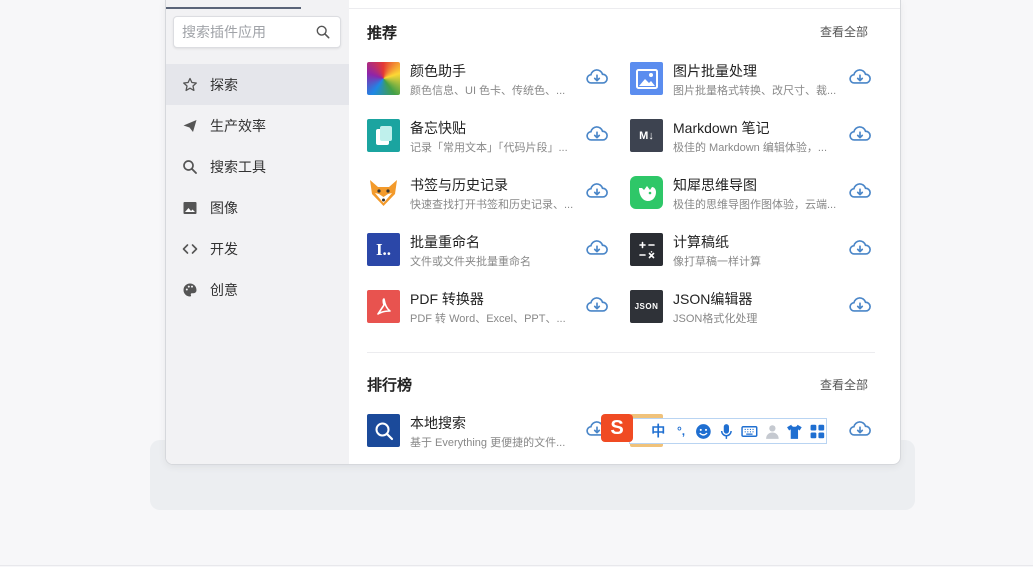  I want to click on app-name: 颜色助手, so click(438, 71).